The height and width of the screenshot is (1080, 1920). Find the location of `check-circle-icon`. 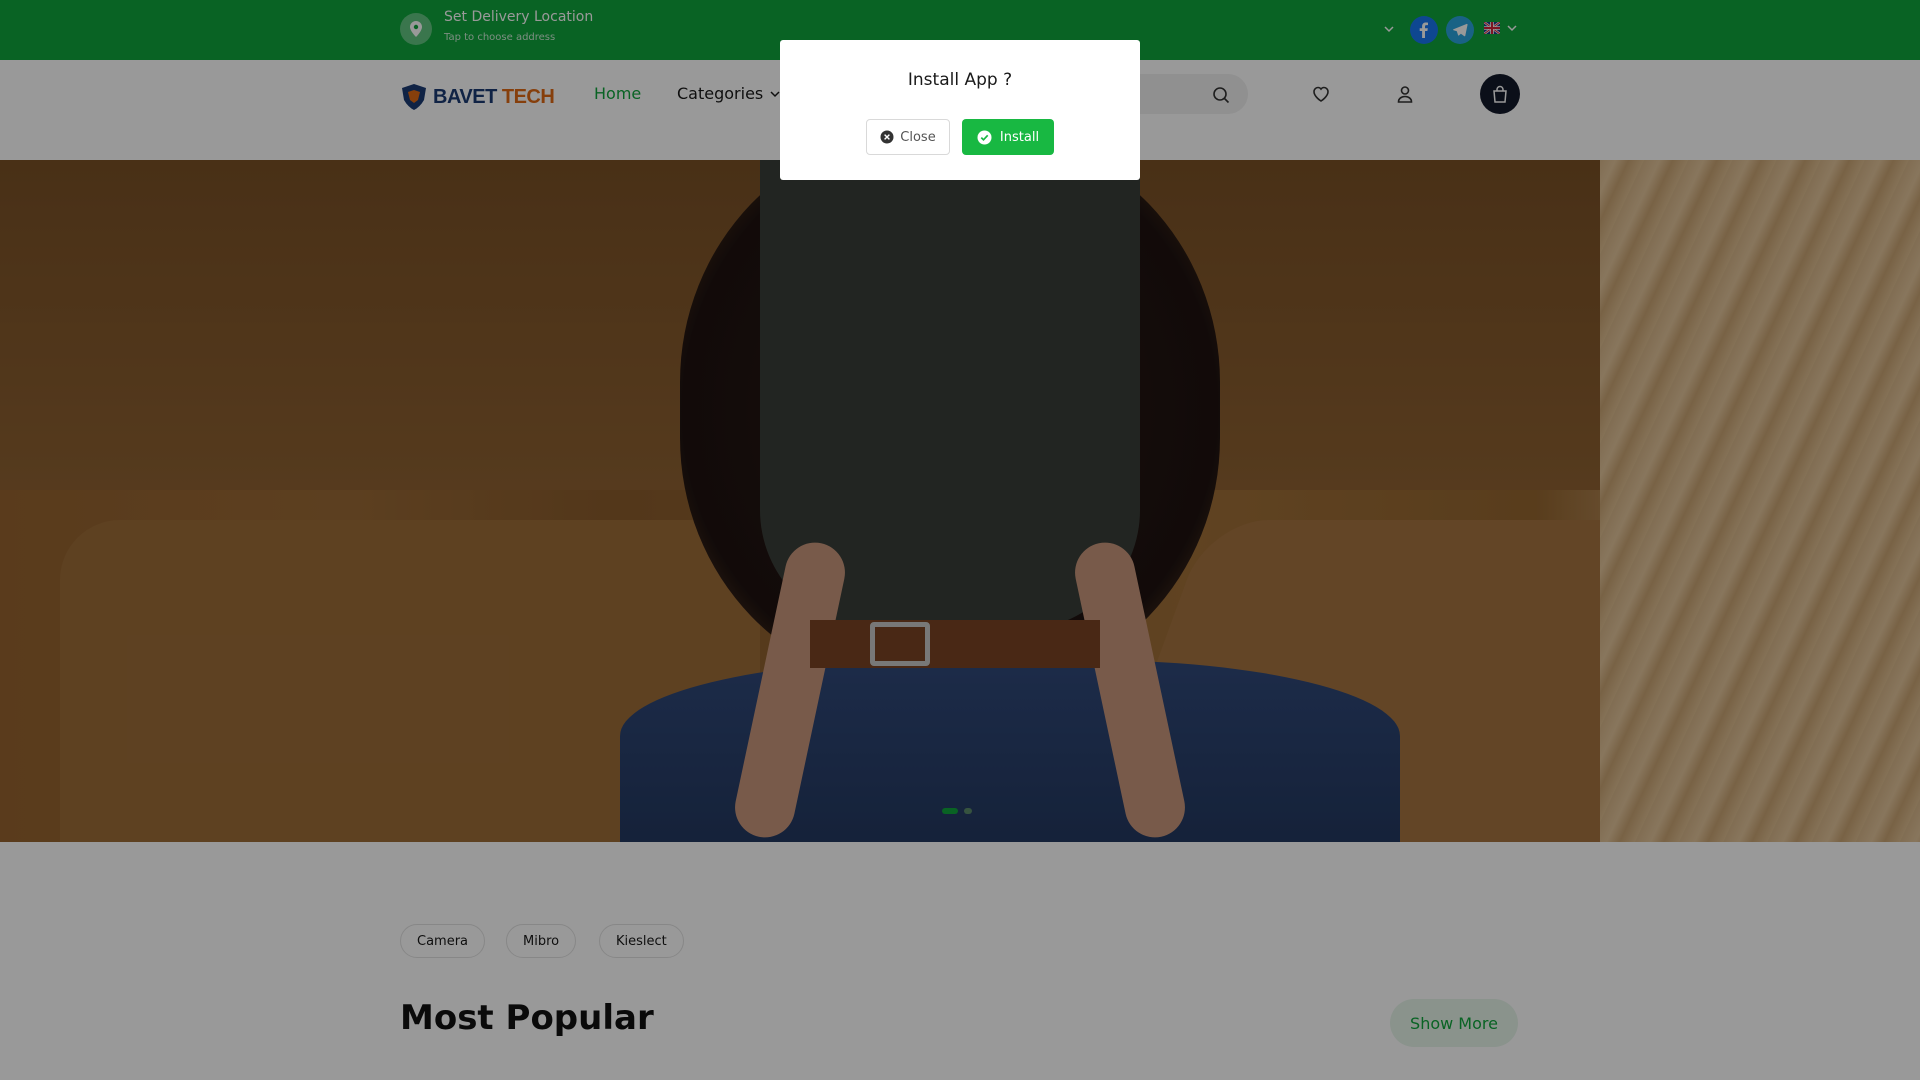

check-circle-icon is located at coordinates (984, 137).